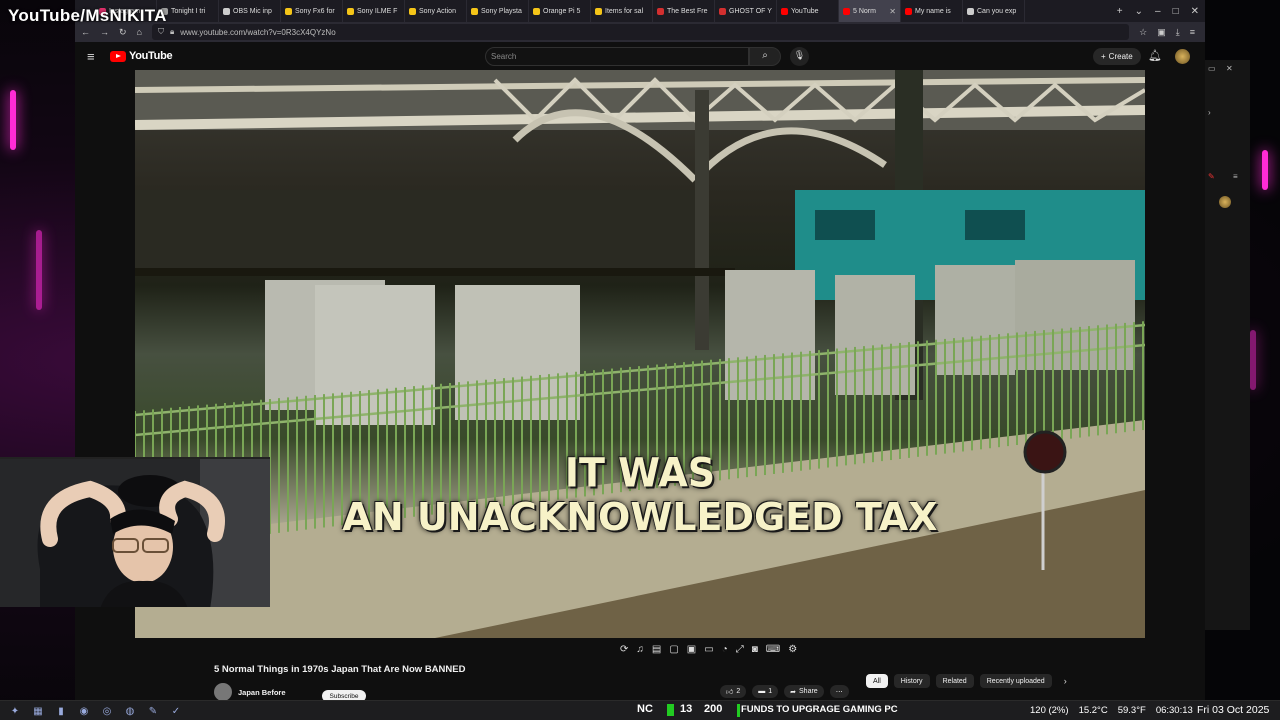 This screenshot has width=1280, height=720. Describe the element at coordinates (1209, 112) in the screenshot. I see `panel-expand-icon: ›` at that location.